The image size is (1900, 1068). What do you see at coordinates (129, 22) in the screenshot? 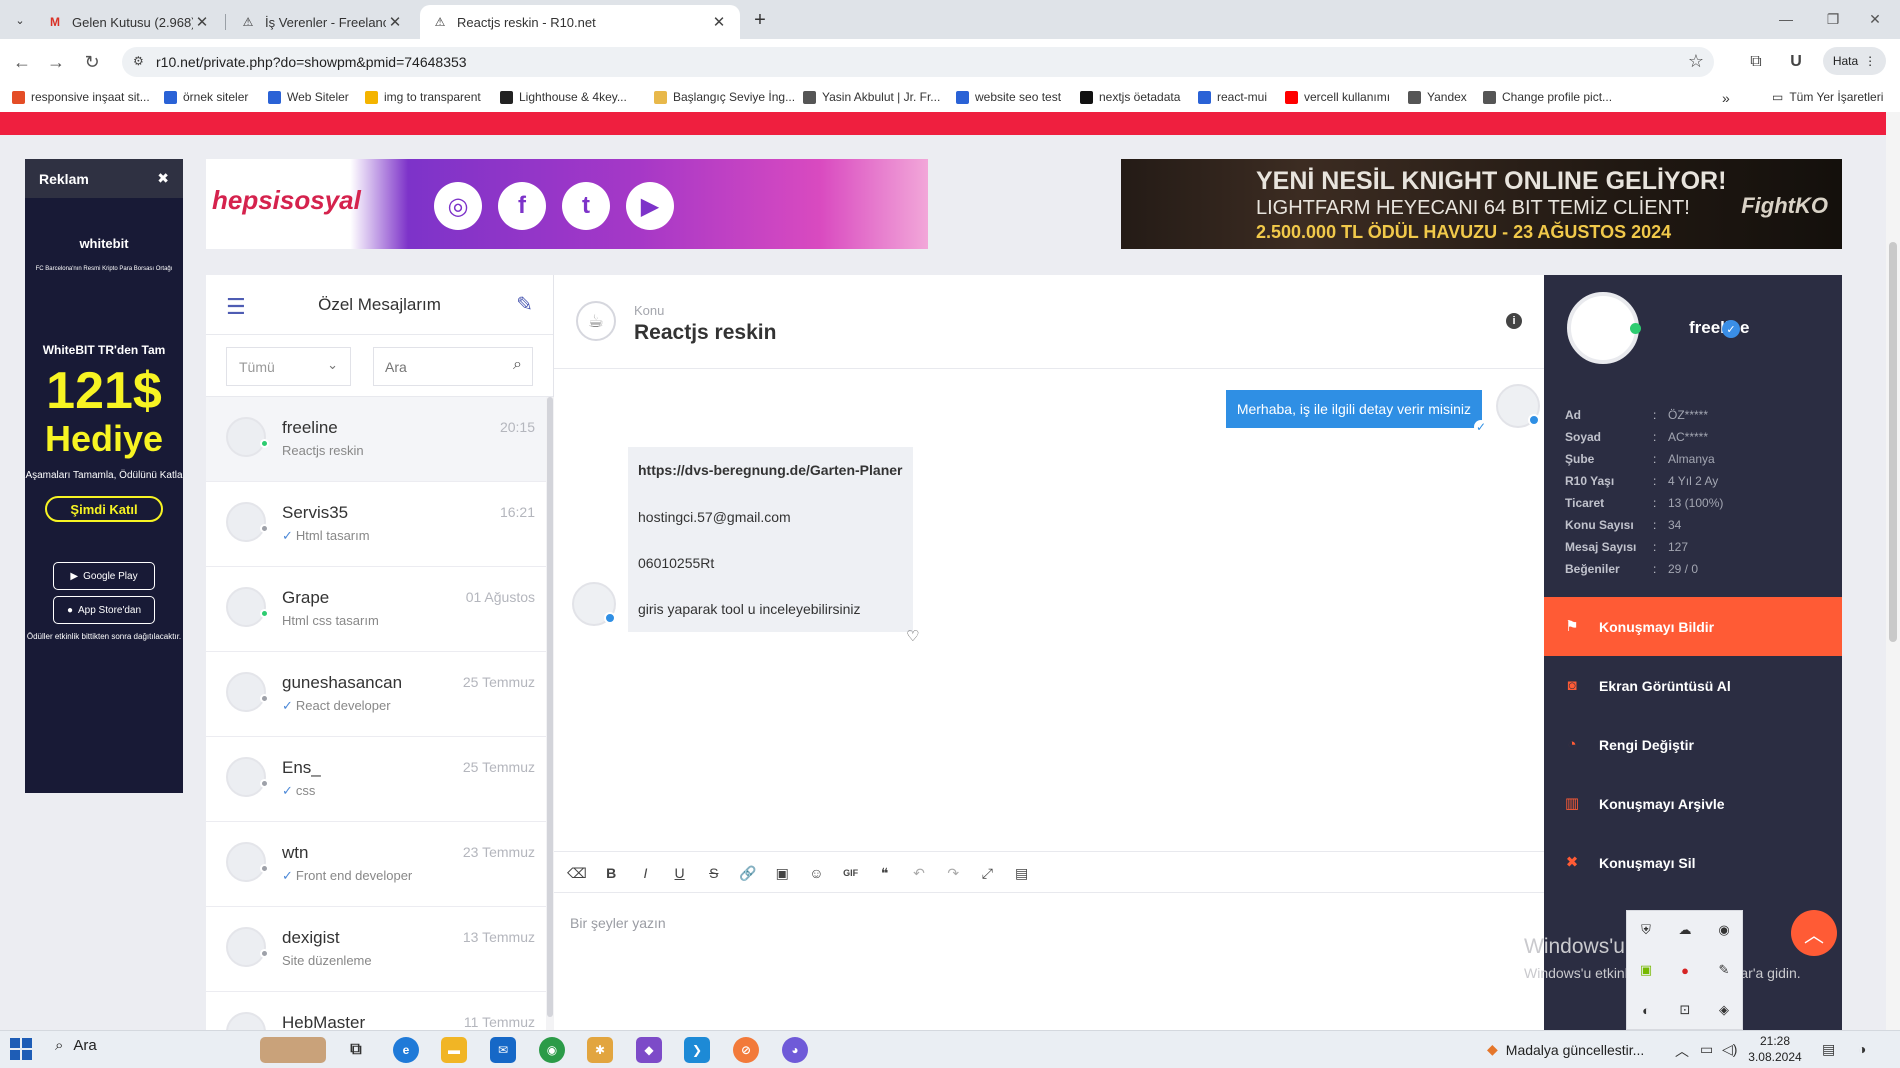
I see `browser-tab-gmail: M Gelen Kutusu (2.968) - bektasb ✕` at bounding box center [129, 22].